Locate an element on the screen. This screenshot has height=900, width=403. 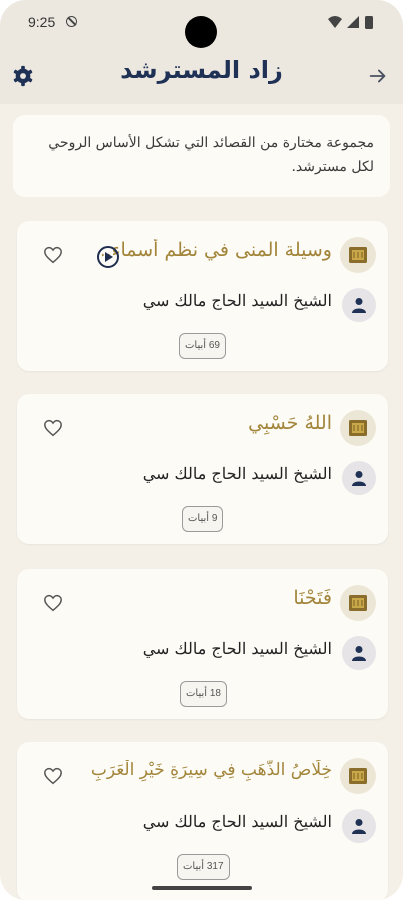
verses-count-badge: 9 أبيات is located at coordinates (203, 519).